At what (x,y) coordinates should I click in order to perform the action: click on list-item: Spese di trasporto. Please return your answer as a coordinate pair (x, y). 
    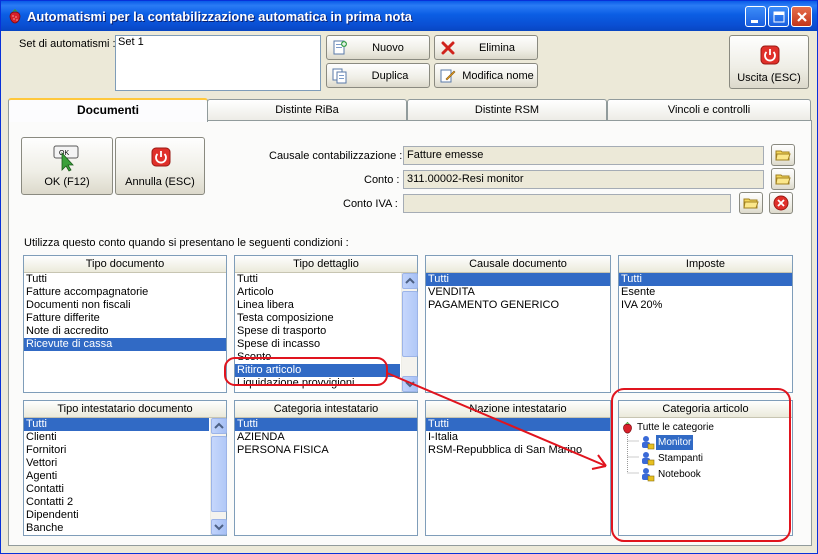
    Looking at the image, I should click on (317, 331).